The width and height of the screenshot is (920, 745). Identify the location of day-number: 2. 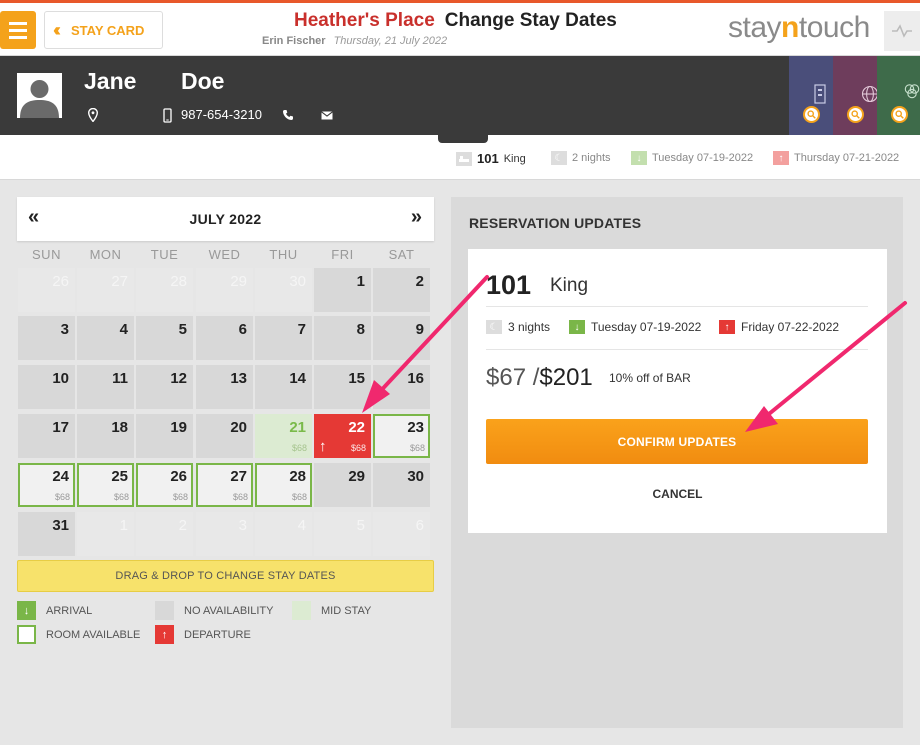
(182, 525).